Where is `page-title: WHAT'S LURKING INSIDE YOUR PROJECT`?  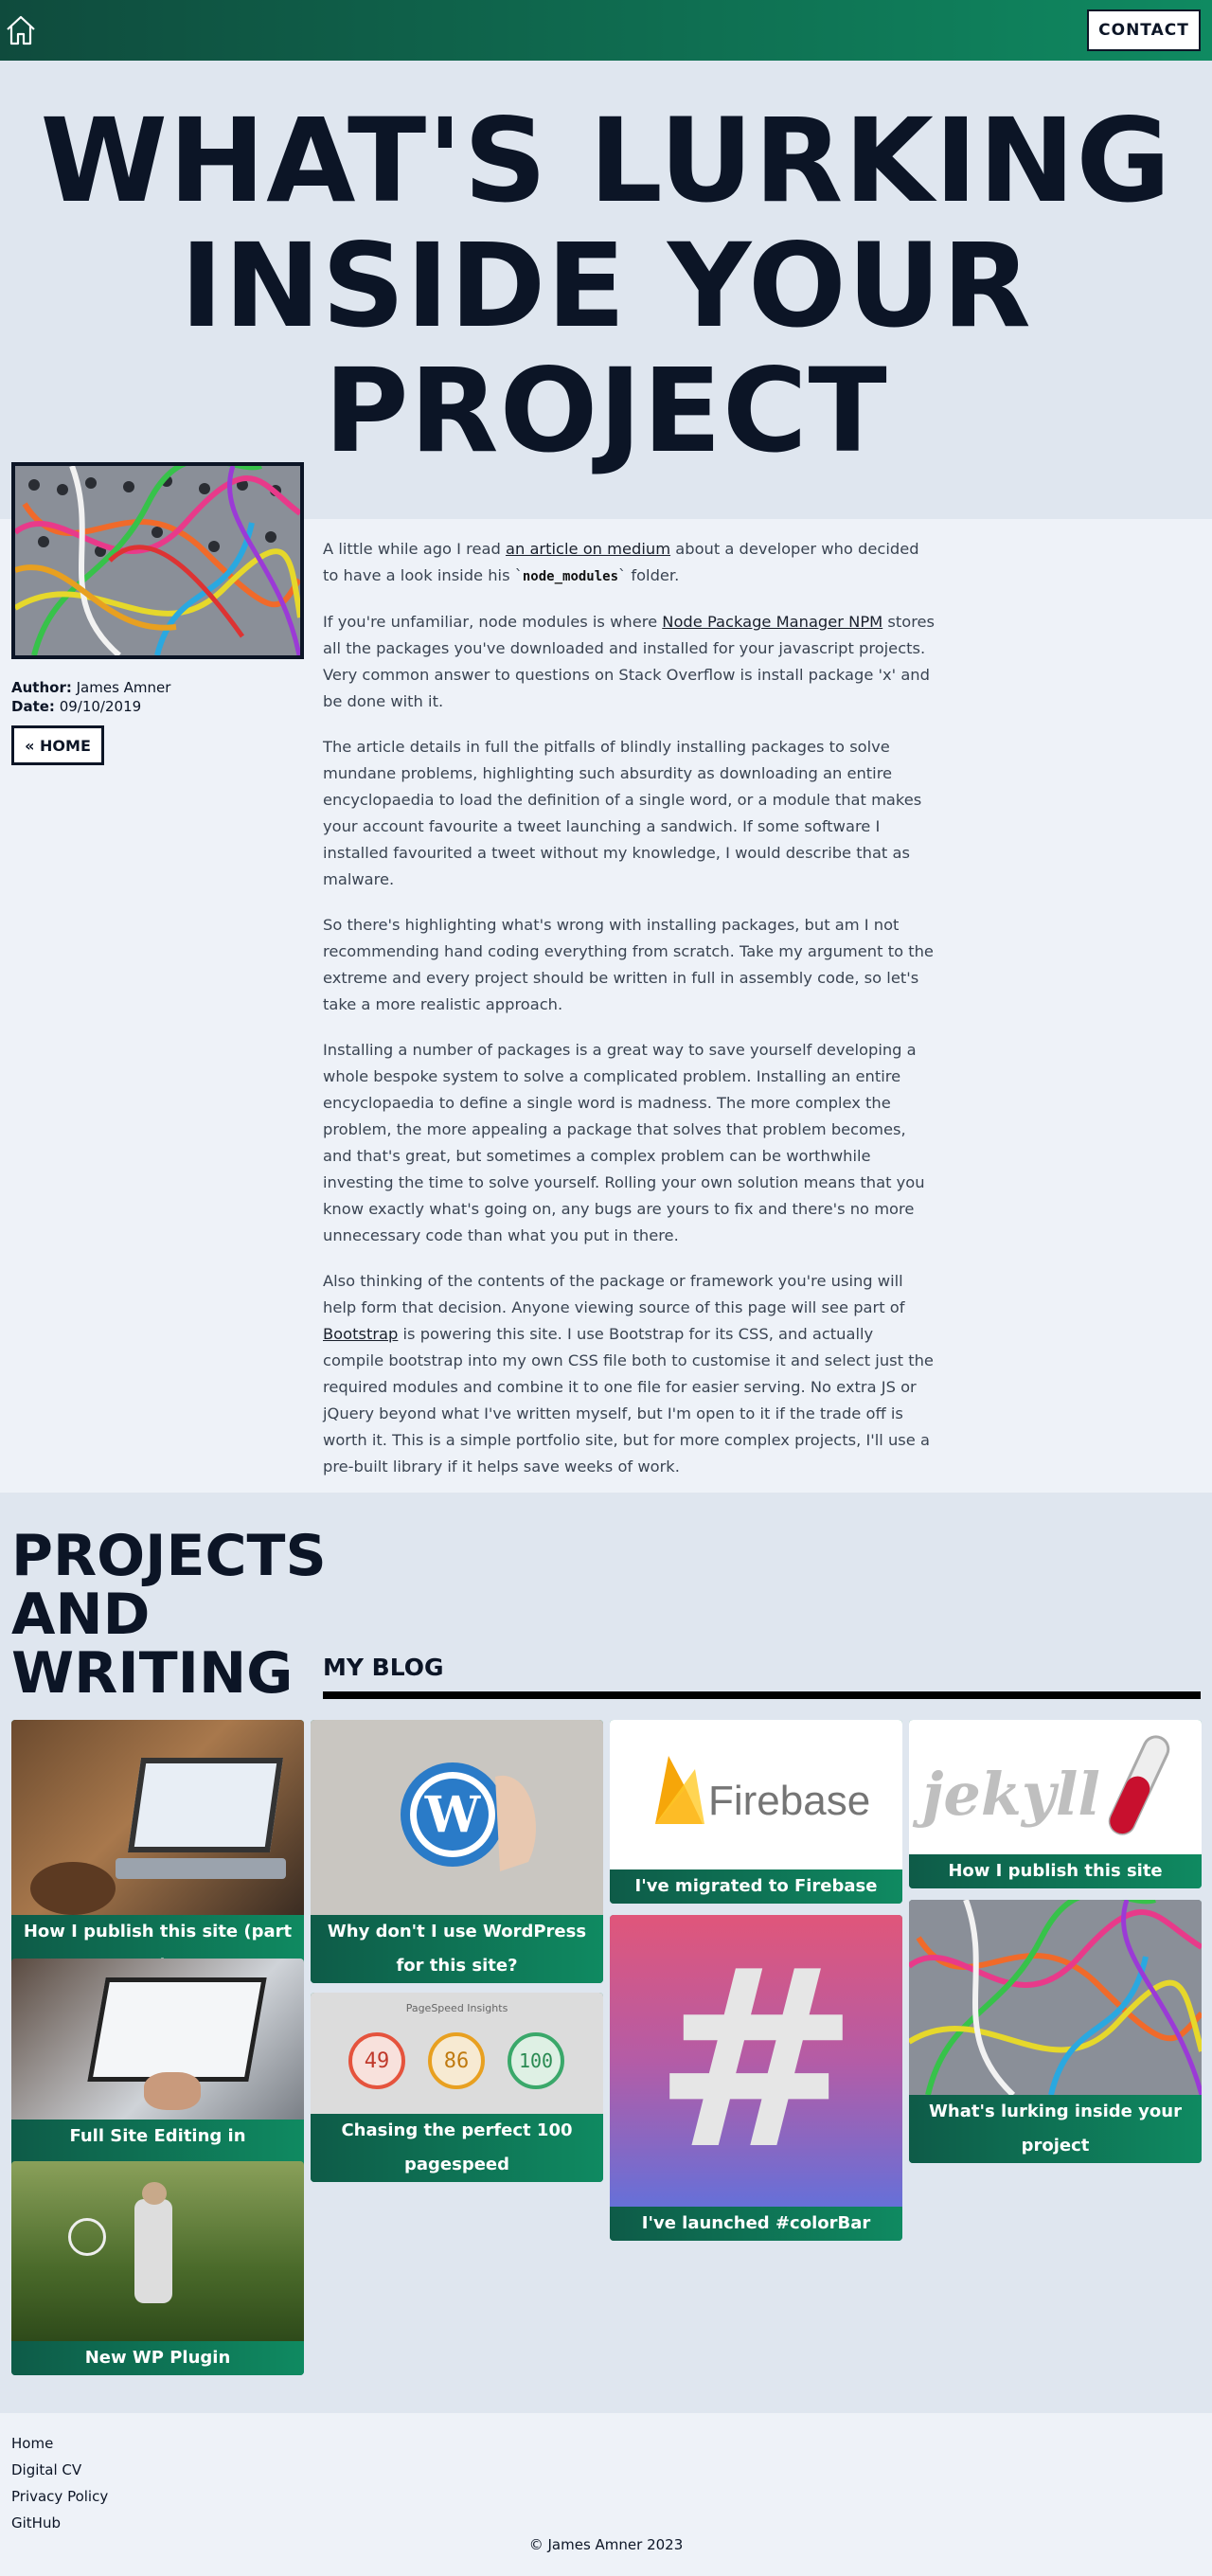 page-title: WHAT'S LURKING INSIDE YOUR PROJECT is located at coordinates (606, 286).